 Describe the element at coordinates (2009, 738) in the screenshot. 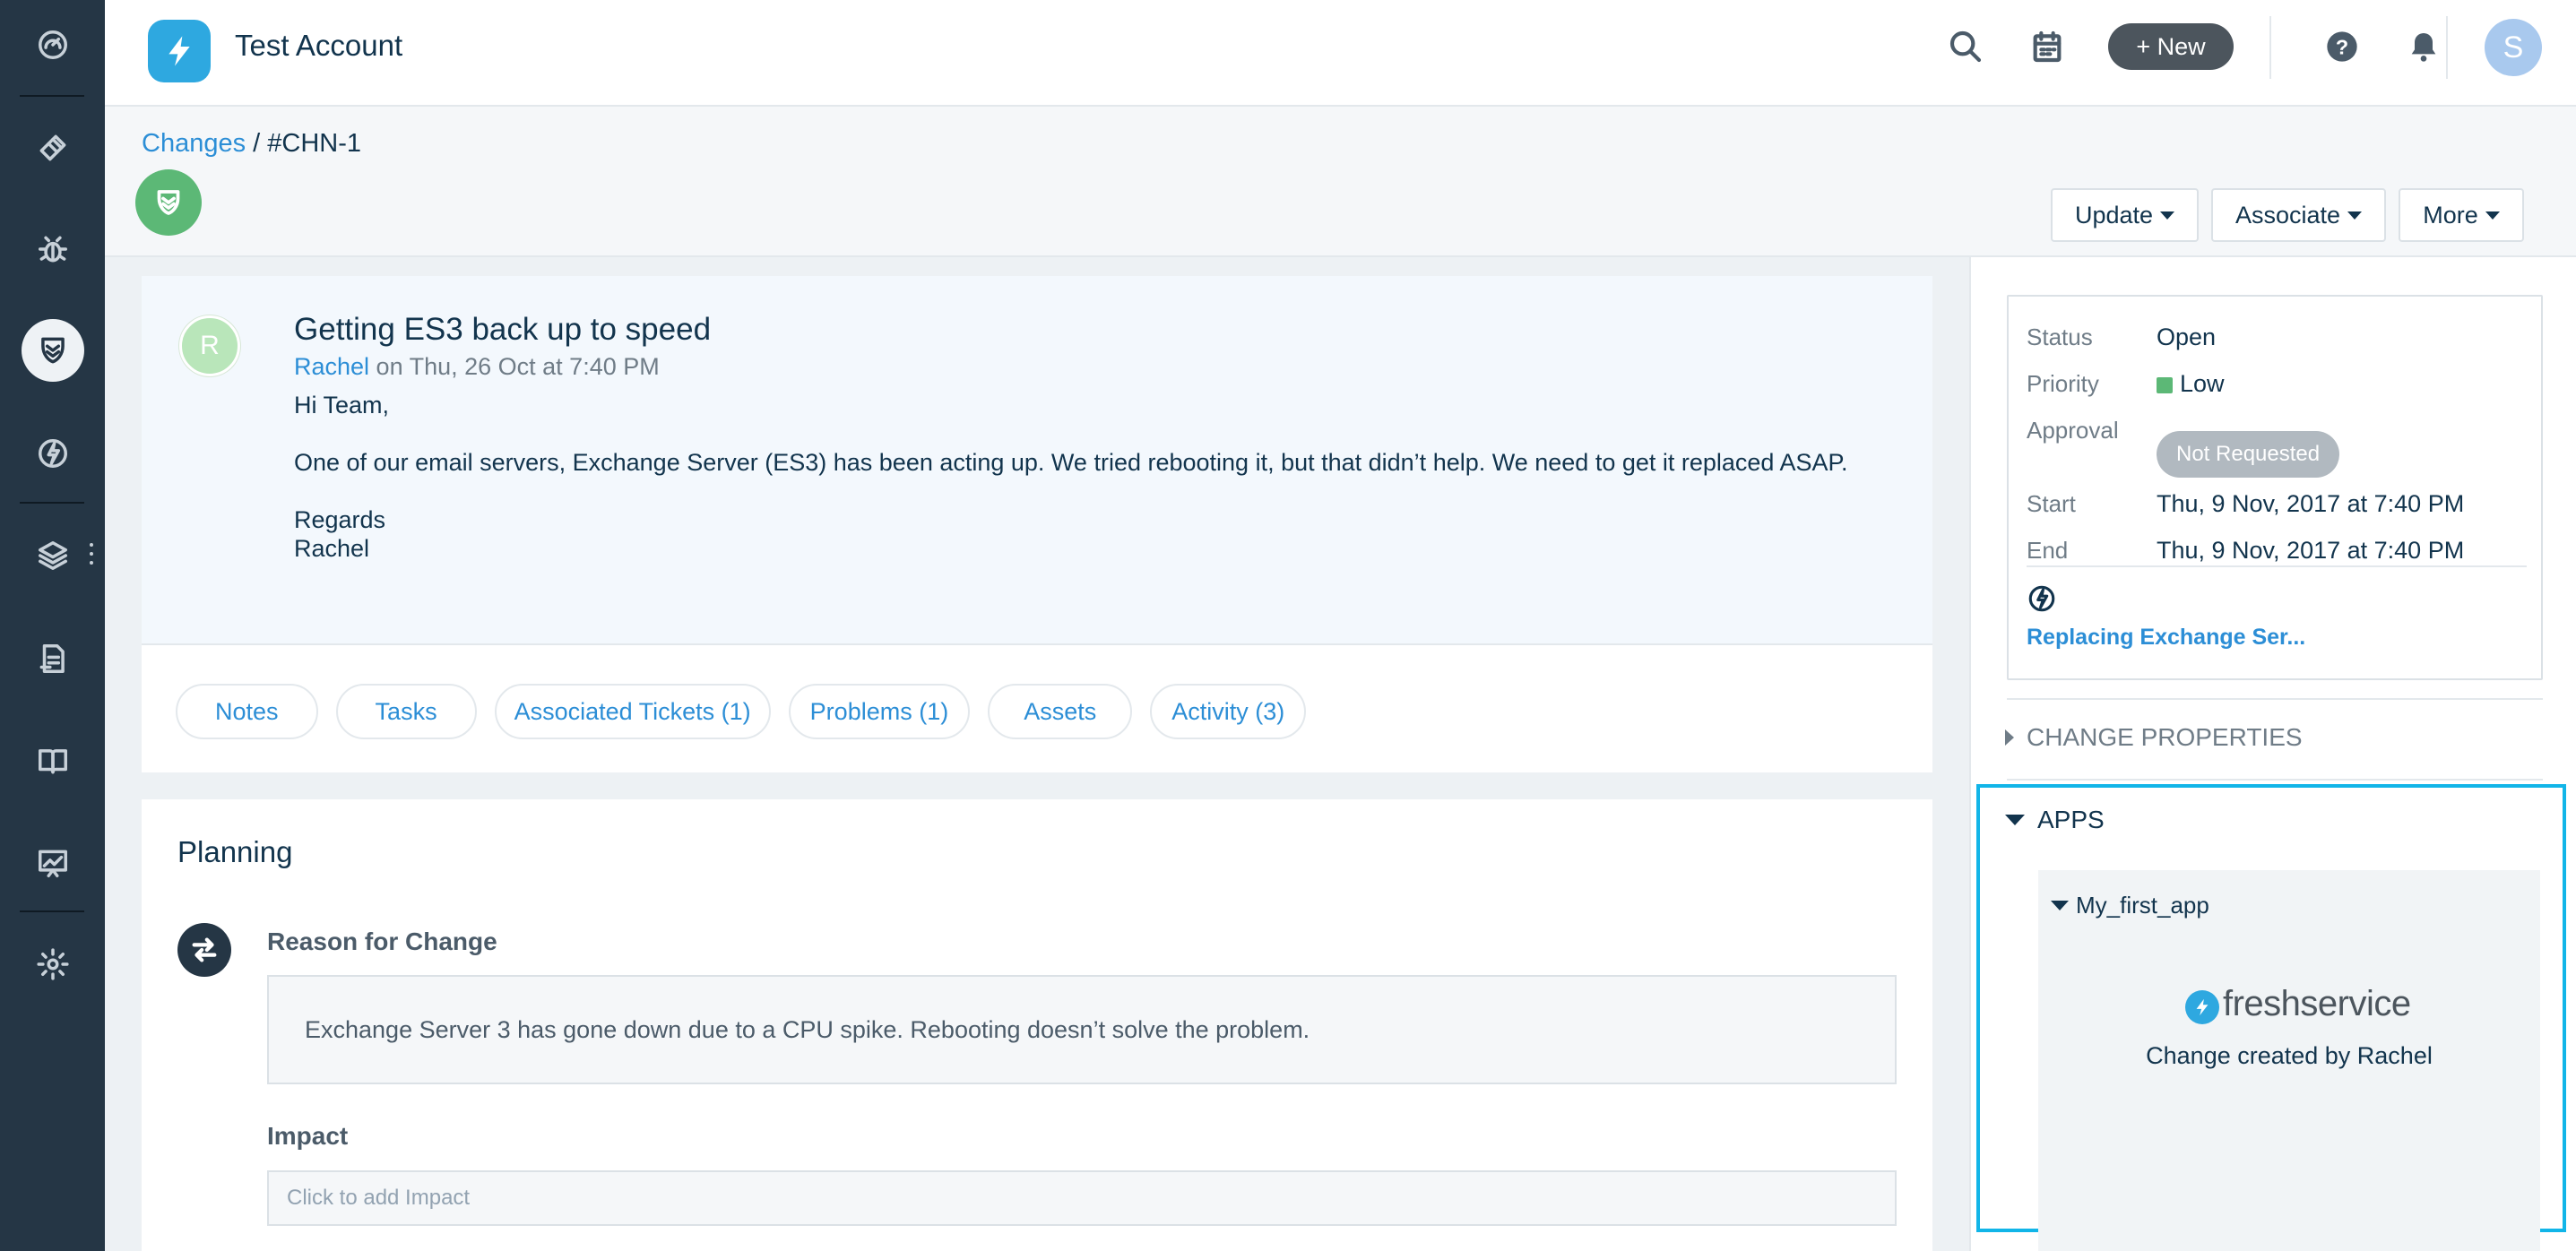

I see `caret-right-icon` at that location.